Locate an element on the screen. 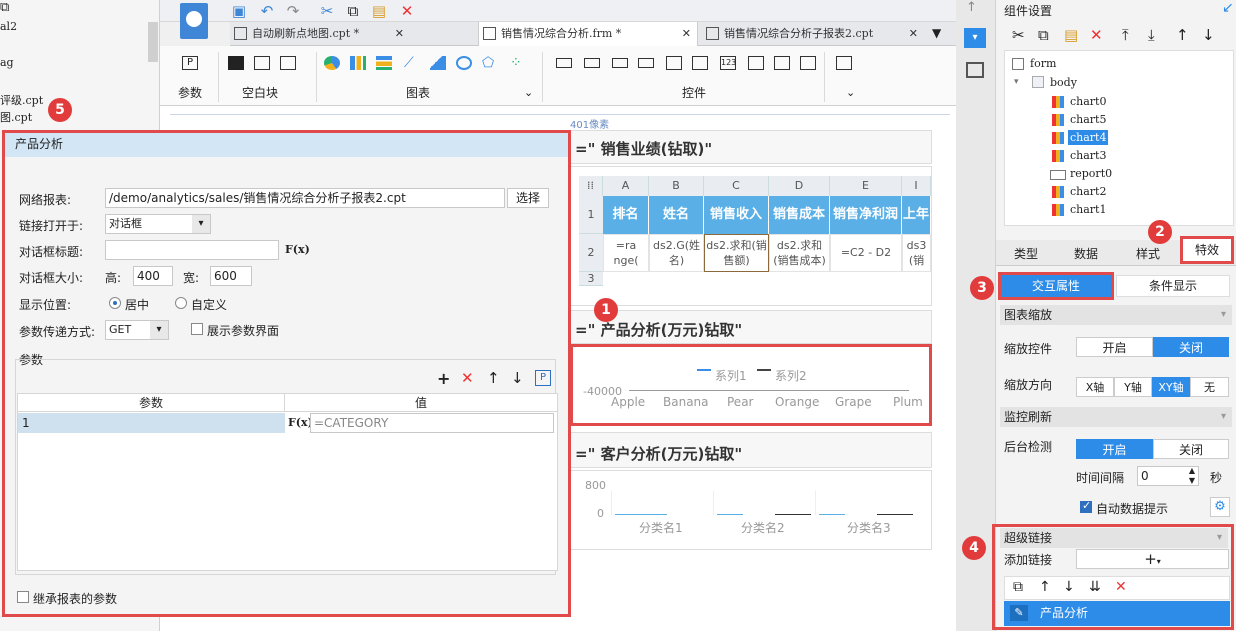 The height and width of the screenshot is (631, 1236). edit-icon: ✎ is located at coordinates (1019, 613).